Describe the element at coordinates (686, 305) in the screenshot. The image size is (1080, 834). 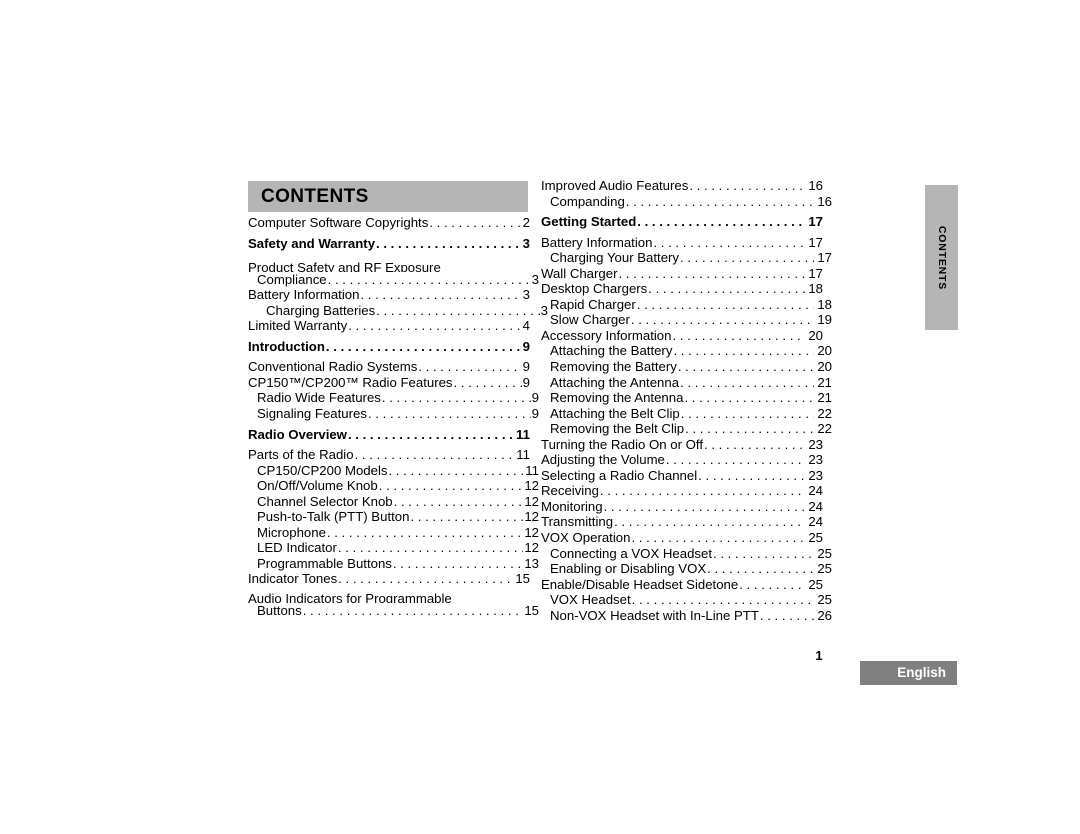
I see `toc-entry: Rapid Charger 18` at that location.